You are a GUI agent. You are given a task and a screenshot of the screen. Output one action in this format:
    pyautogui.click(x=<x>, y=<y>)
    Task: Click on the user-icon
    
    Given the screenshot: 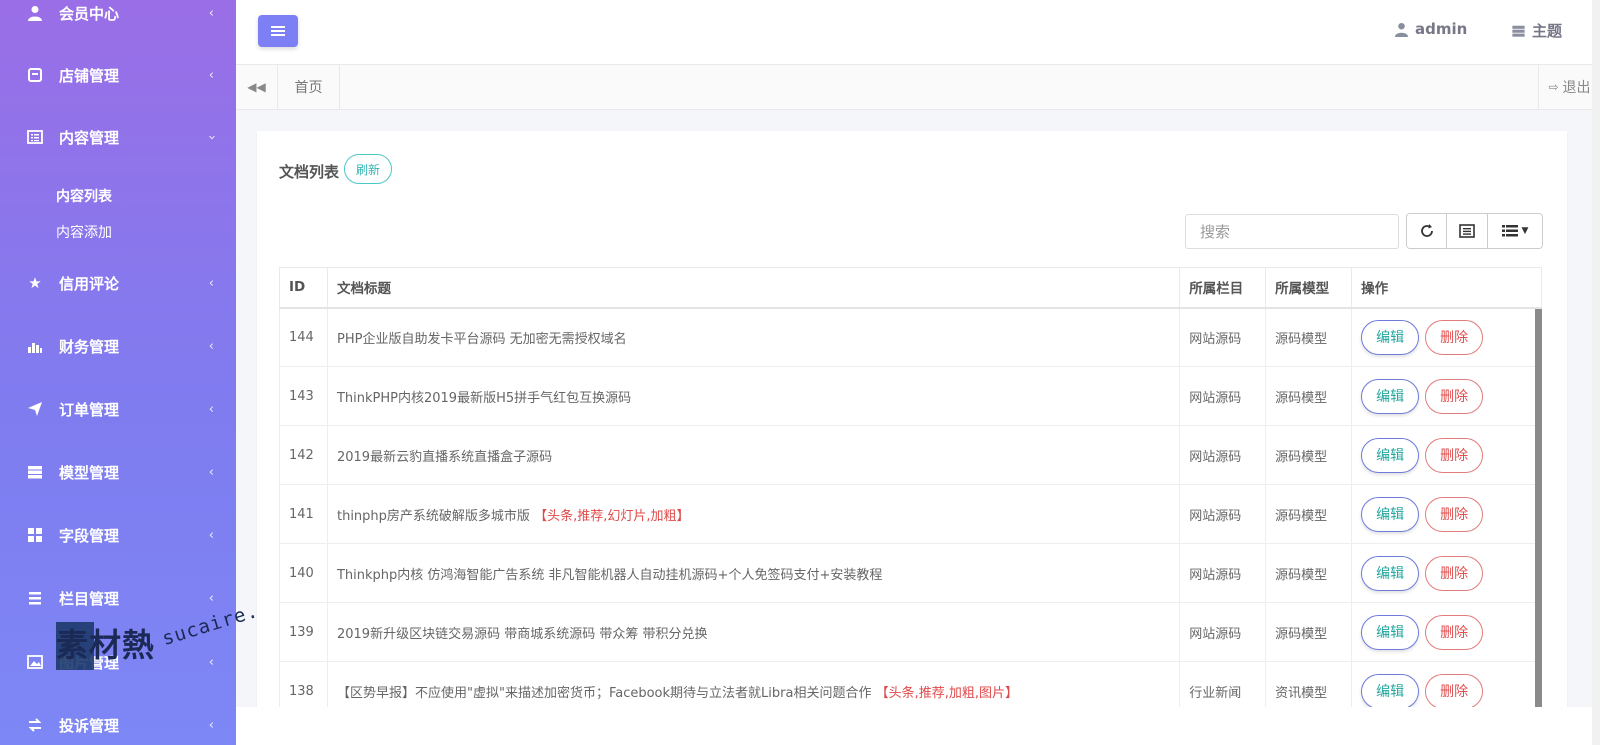 What is the action you would take?
    pyautogui.click(x=35, y=13)
    